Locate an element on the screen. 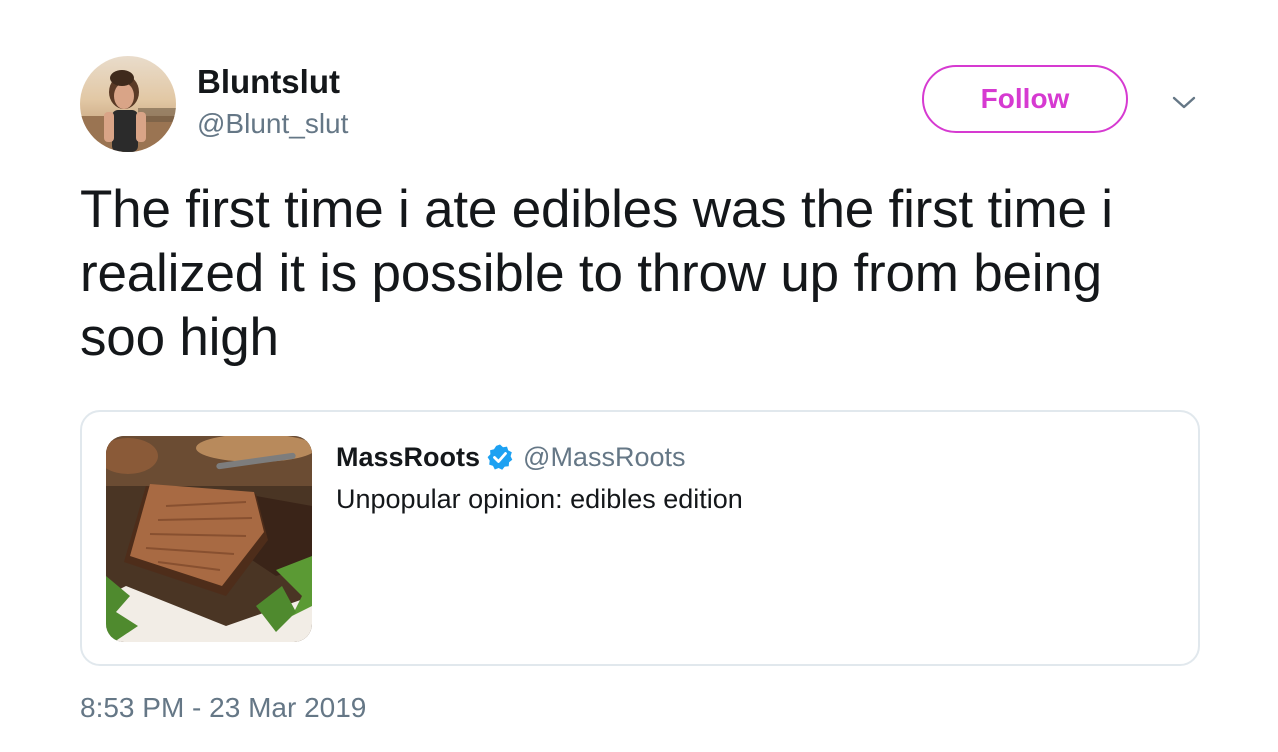 The width and height of the screenshot is (1278, 752). verified-badge-icon is located at coordinates (500, 457).